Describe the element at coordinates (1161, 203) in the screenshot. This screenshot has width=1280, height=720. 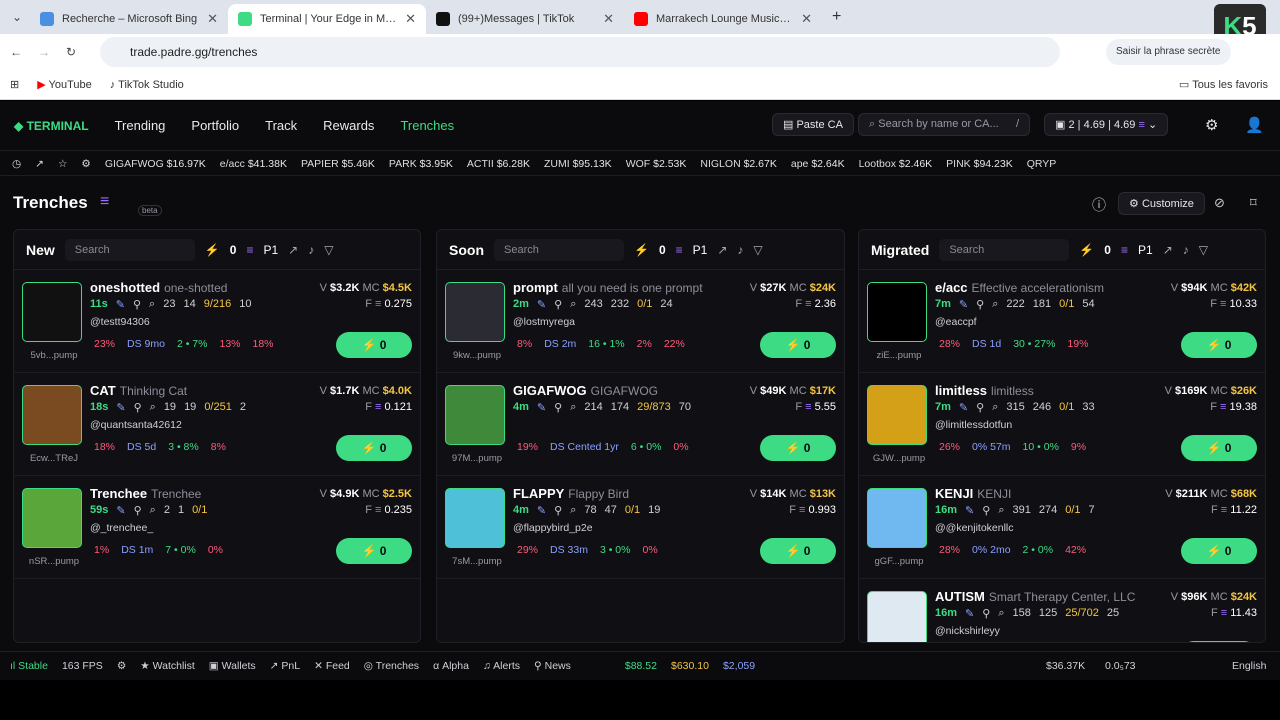
I see `customize-button: ⚙ Customize` at that location.